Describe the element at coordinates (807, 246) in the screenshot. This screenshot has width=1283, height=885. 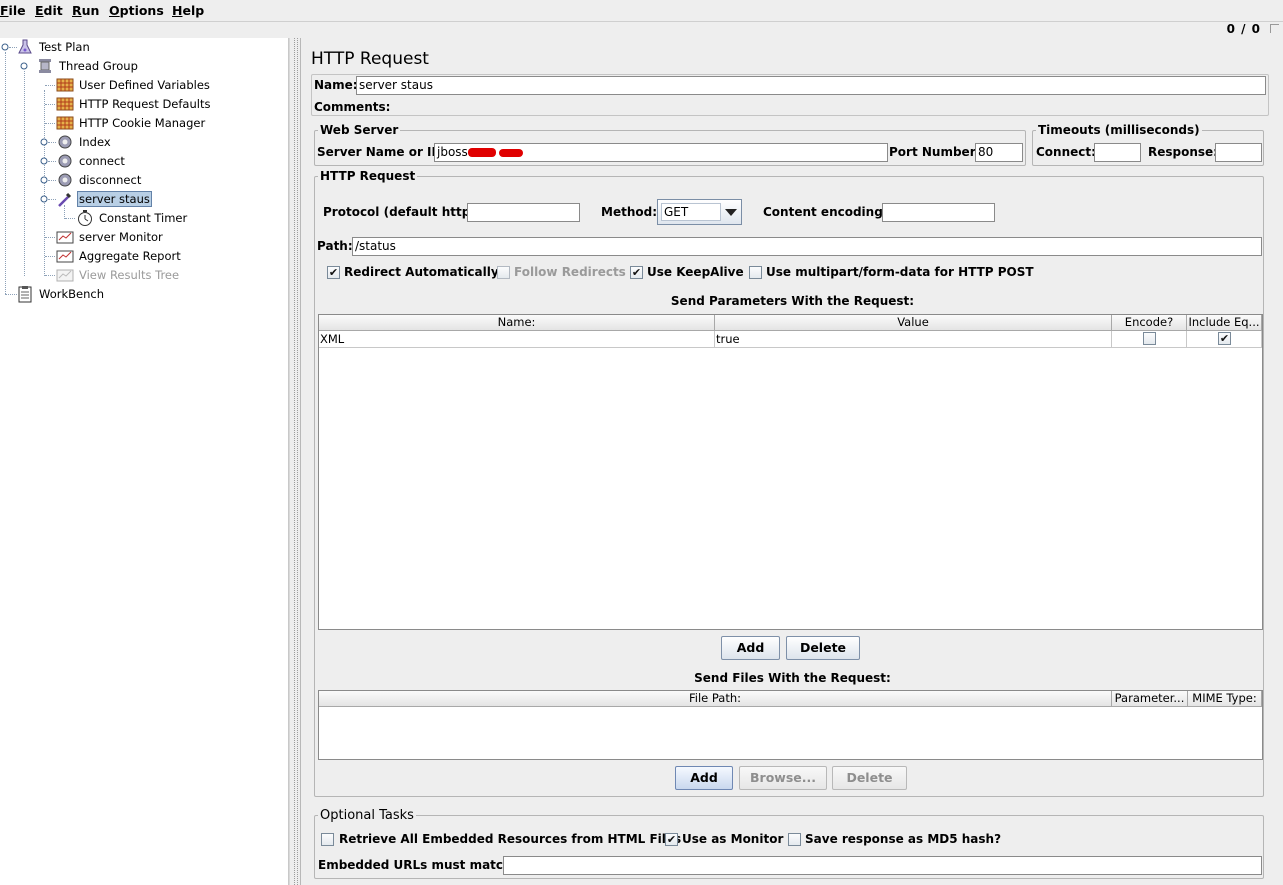
I see `path-field: /status` at that location.